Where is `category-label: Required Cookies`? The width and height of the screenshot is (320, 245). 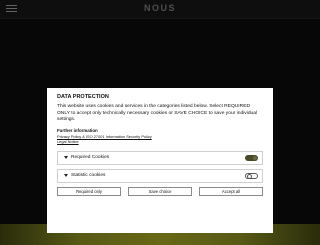 category-label: Required Cookies is located at coordinates (90, 158).